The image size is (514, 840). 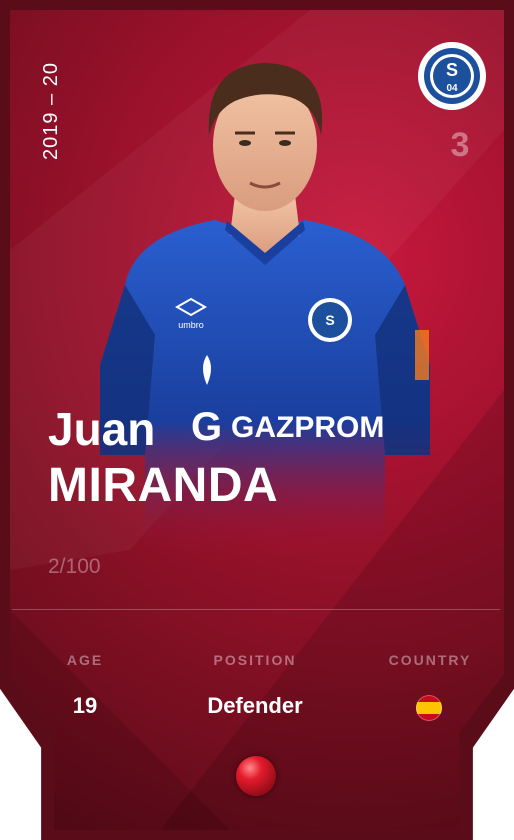 What do you see at coordinates (307, 427) in the screenshot?
I see `sponsor-text: GAZPROM` at bounding box center [307, 427].